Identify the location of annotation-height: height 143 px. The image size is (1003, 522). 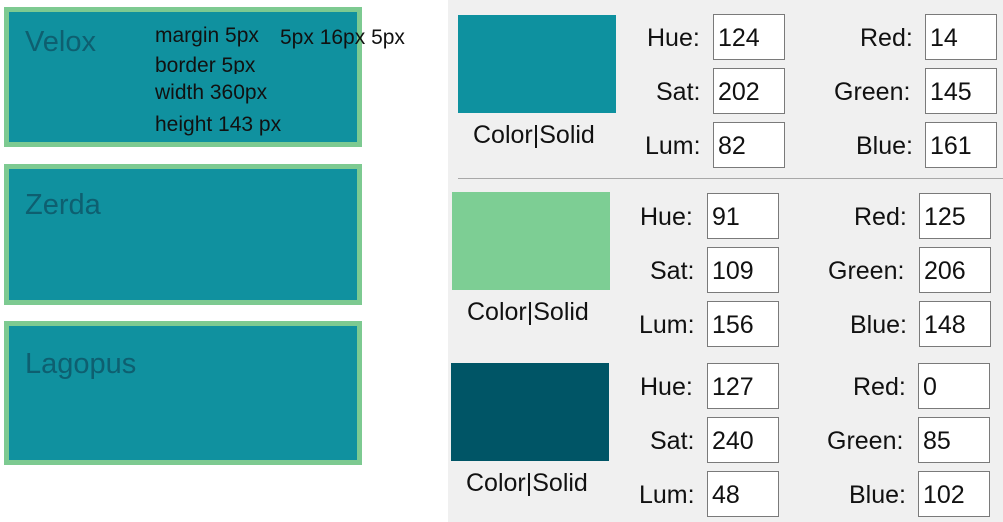
(218, 124).